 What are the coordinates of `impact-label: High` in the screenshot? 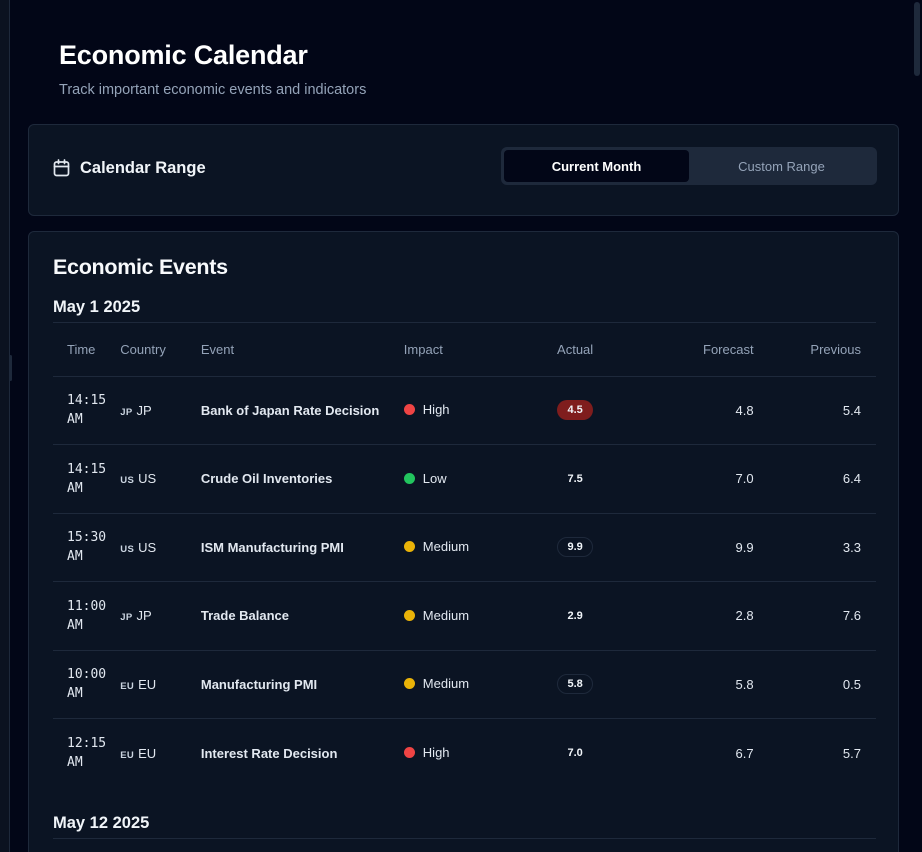 It's located at (436, 752).